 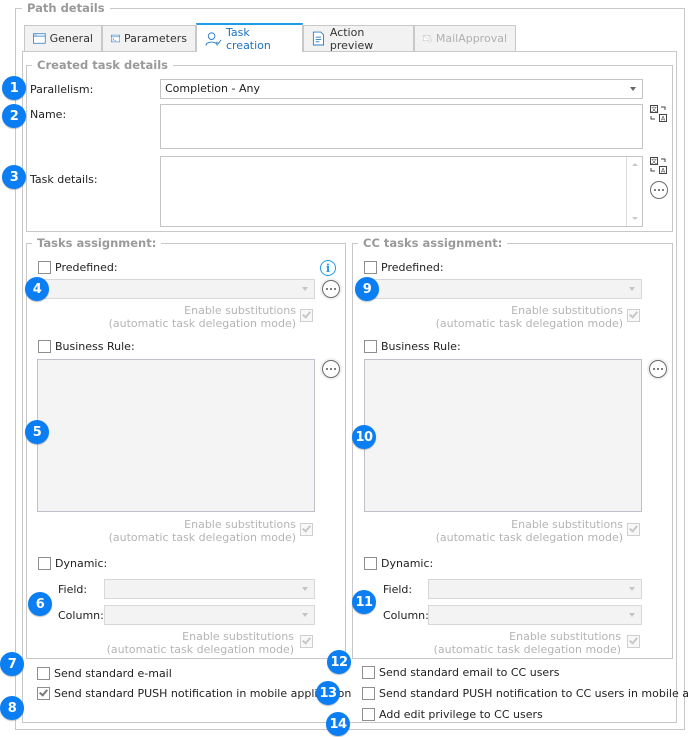 I want to click on task-details-label: Task details:, so click(x=64, y=179).